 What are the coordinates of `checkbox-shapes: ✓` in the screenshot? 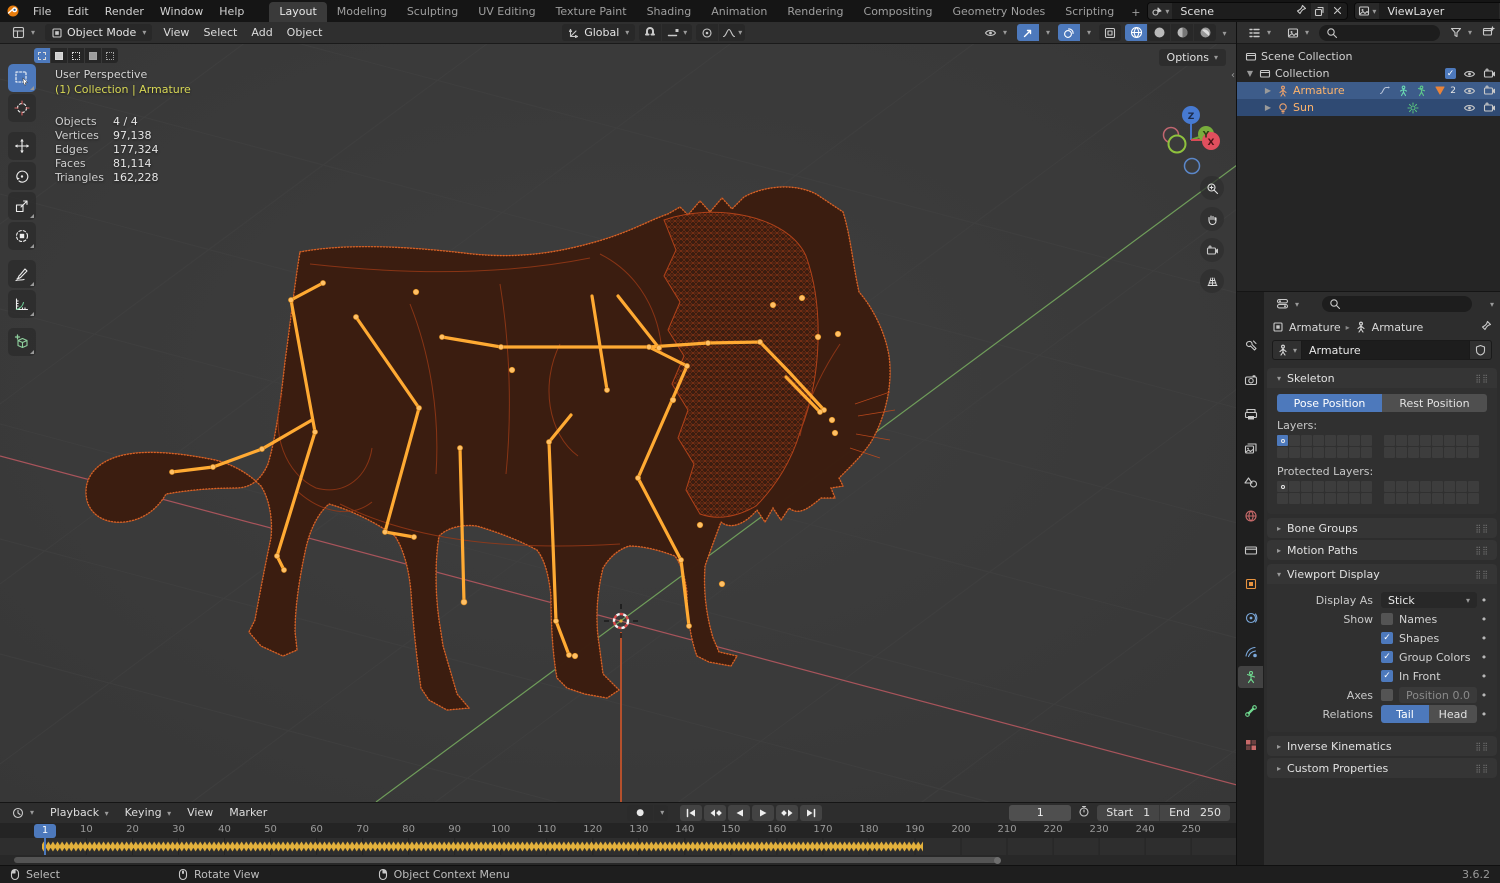 It's located at (1387, 638).